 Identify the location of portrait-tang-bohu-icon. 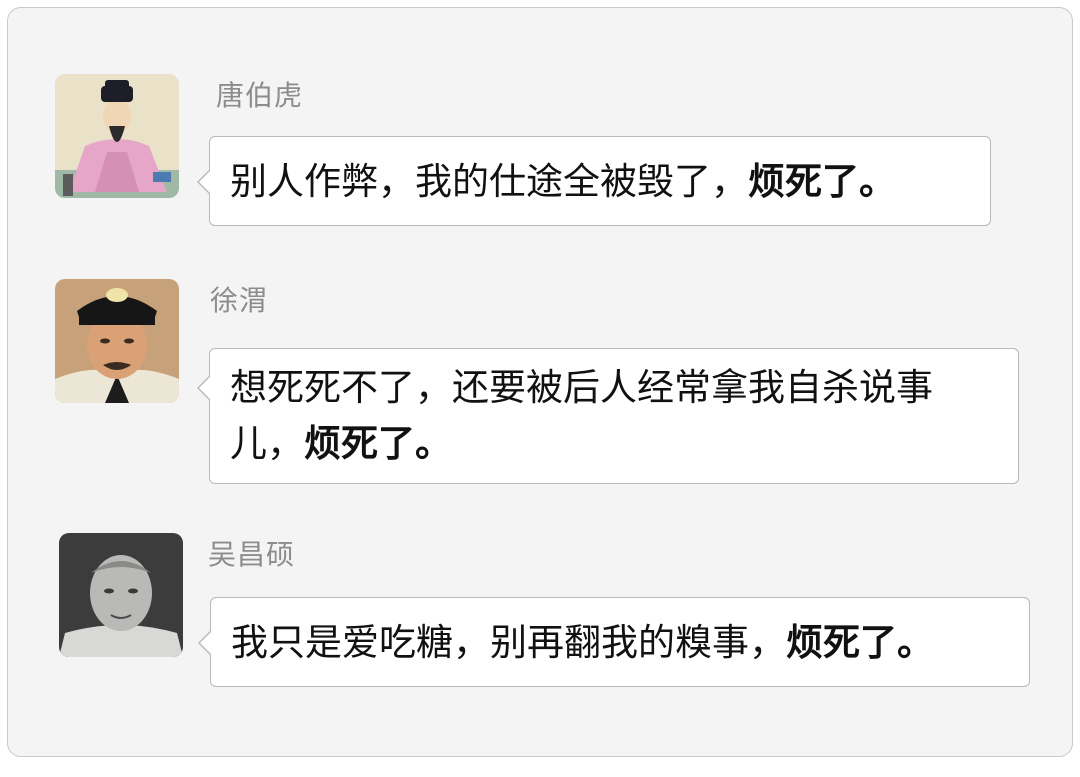
(117, 136).